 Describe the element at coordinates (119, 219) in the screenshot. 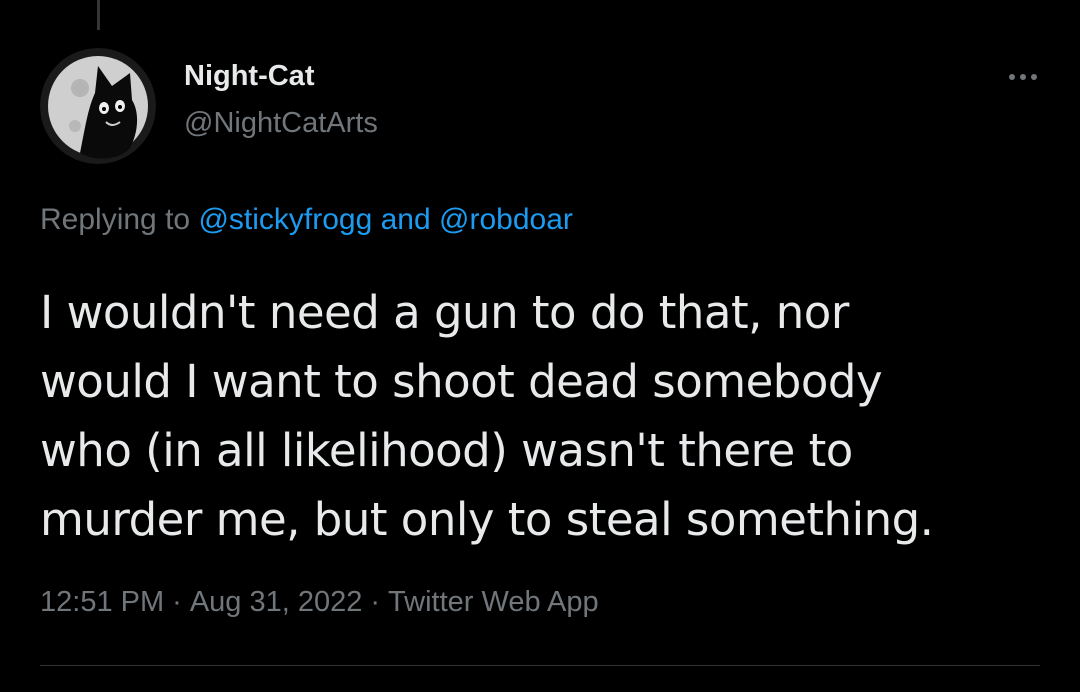

I see `replying-prefix: Replying to` at that location.